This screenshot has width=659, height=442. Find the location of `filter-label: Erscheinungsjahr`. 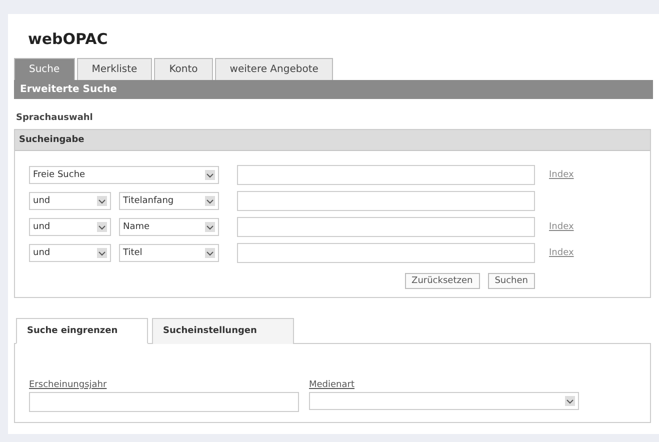

filter-label: Erscheinungsjahr is located at coordinates (68, 385).